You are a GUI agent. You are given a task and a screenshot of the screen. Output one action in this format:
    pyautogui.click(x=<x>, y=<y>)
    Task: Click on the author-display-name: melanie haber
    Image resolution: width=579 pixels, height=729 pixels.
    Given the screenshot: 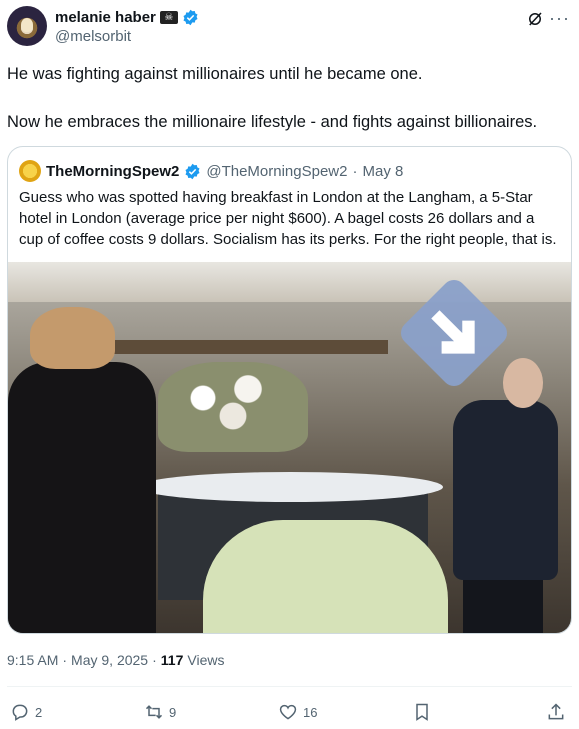 What is the action you would take?
    pyautogui.click(x=105, y=17)
    